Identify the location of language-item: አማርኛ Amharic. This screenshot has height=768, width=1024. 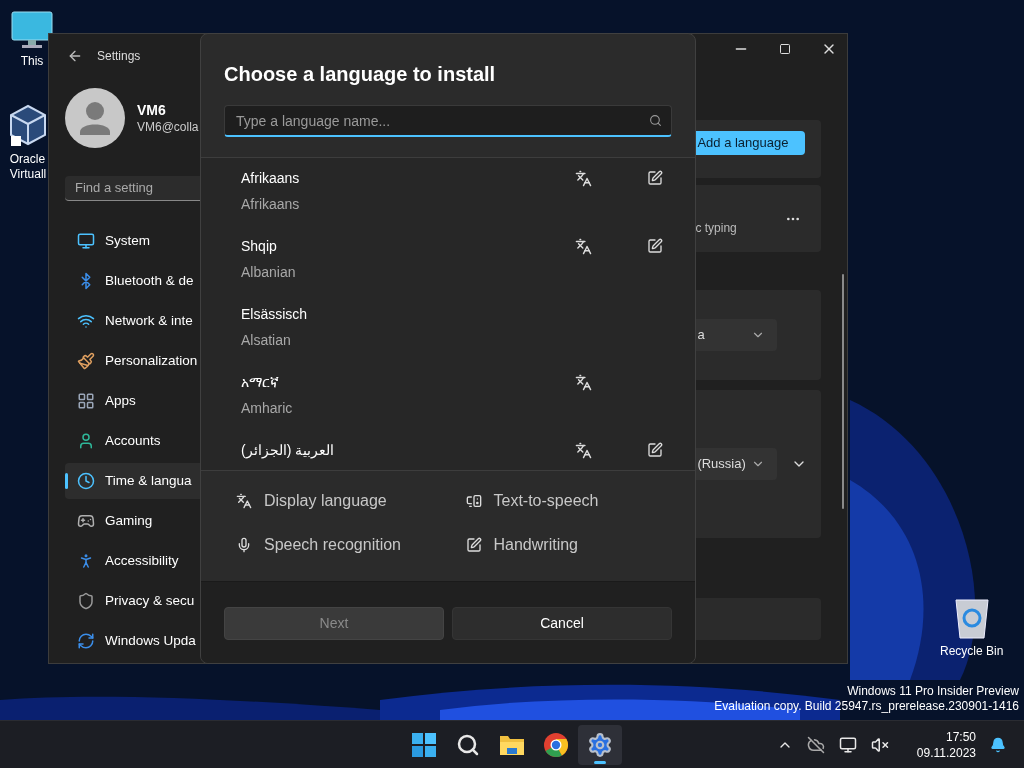
(448, 396).